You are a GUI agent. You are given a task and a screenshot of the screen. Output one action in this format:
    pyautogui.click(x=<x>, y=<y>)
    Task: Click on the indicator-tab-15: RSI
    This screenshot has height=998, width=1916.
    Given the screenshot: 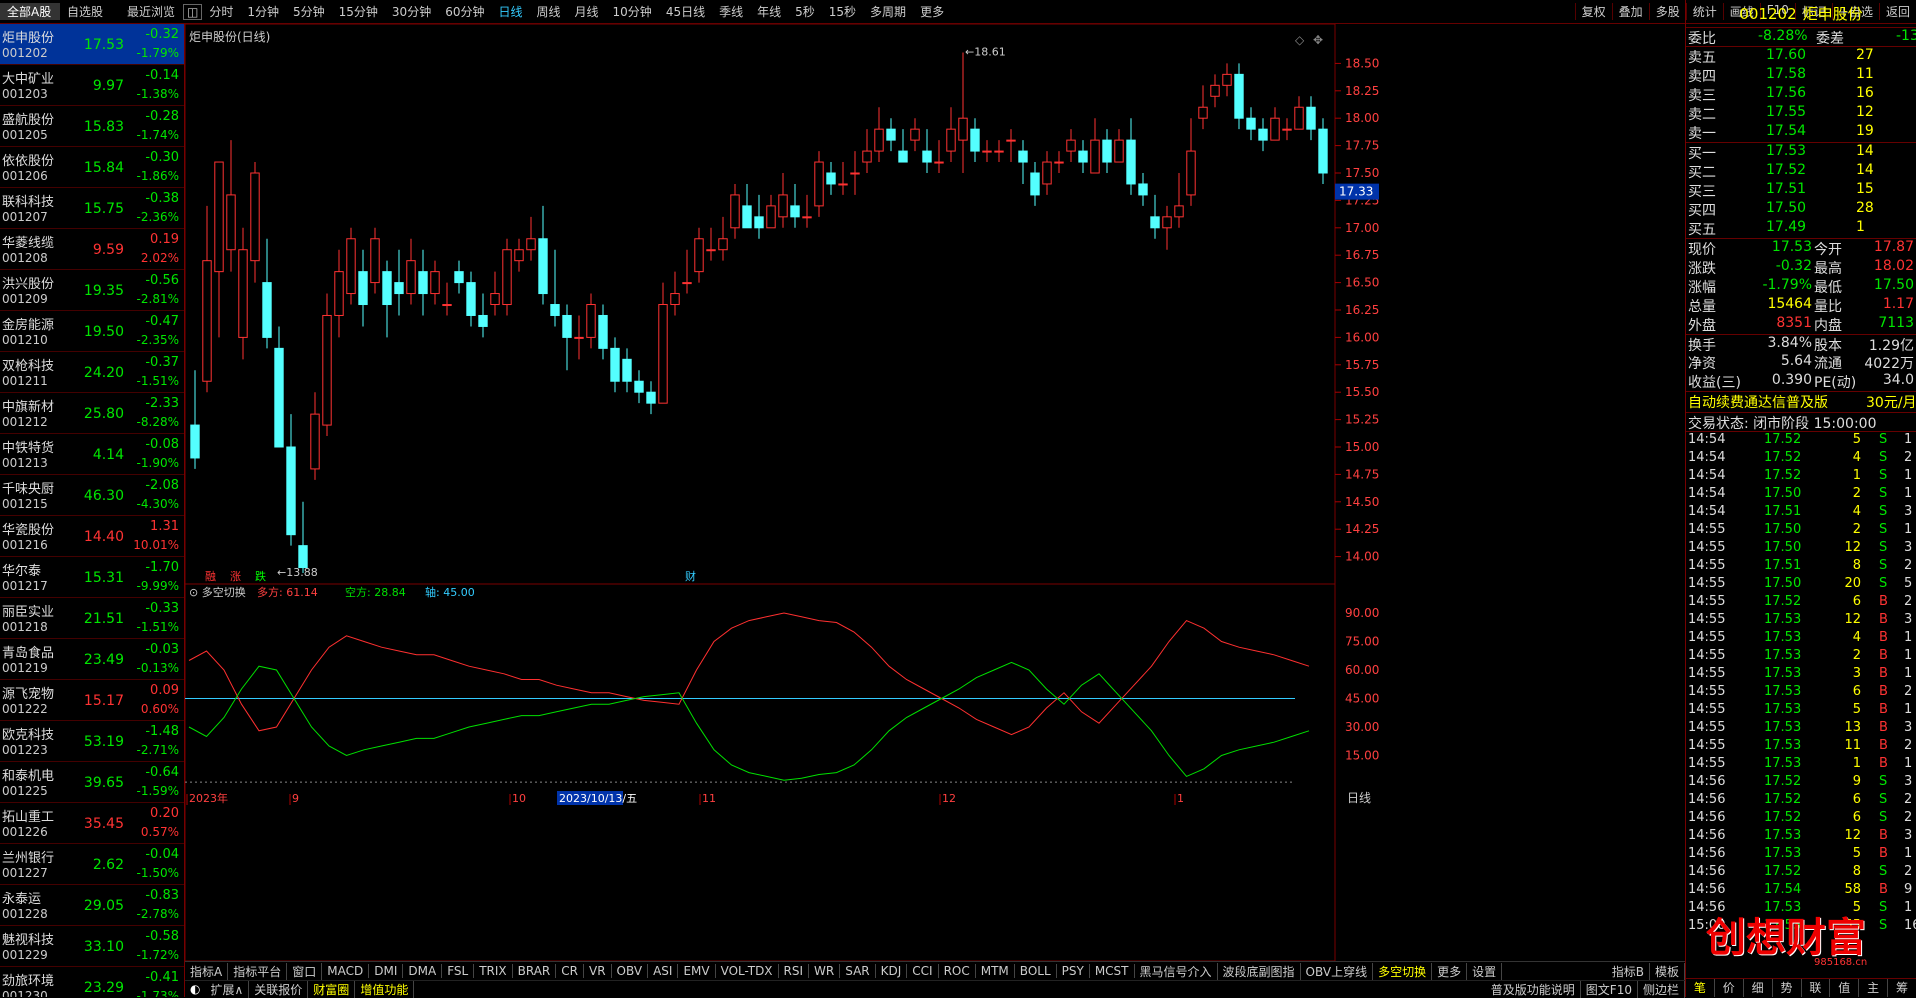 What is the action you would take?
    pyautogui.click(x=794, y=971)
    